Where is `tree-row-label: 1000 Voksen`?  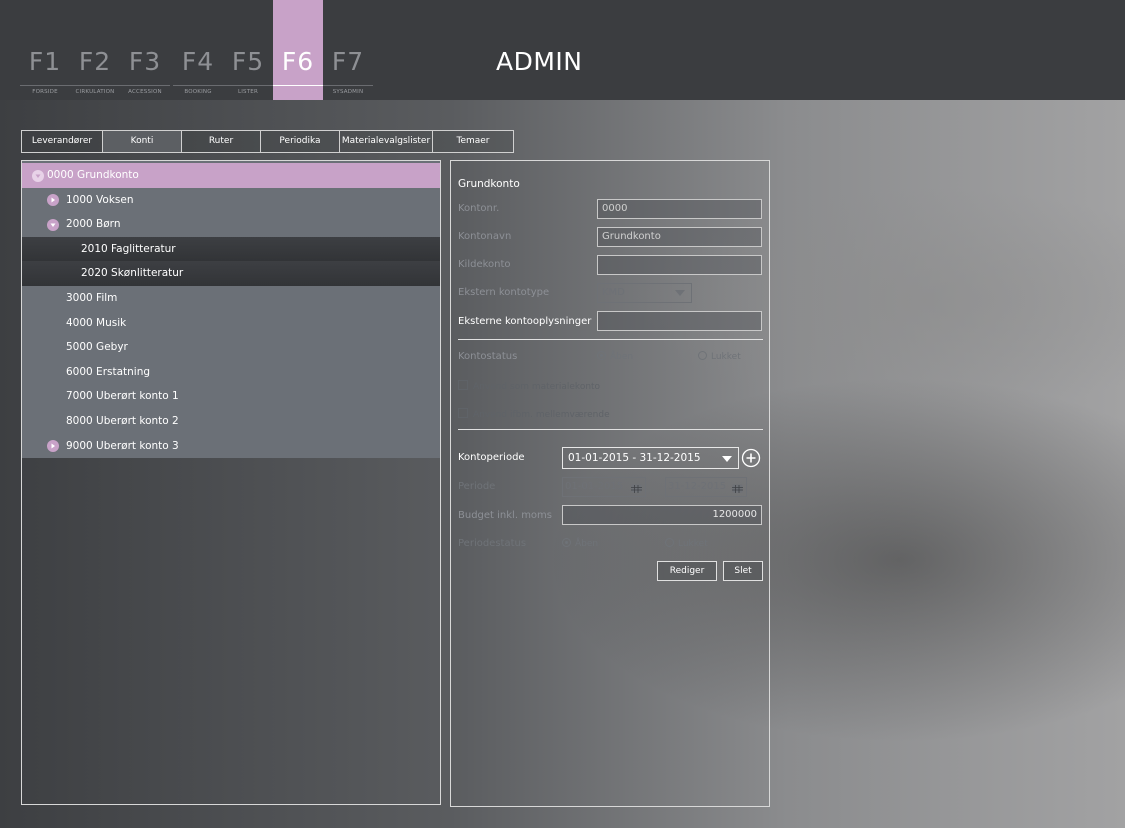 tree-row-label: 1000 Voksen is located at coordinates (100, 199).